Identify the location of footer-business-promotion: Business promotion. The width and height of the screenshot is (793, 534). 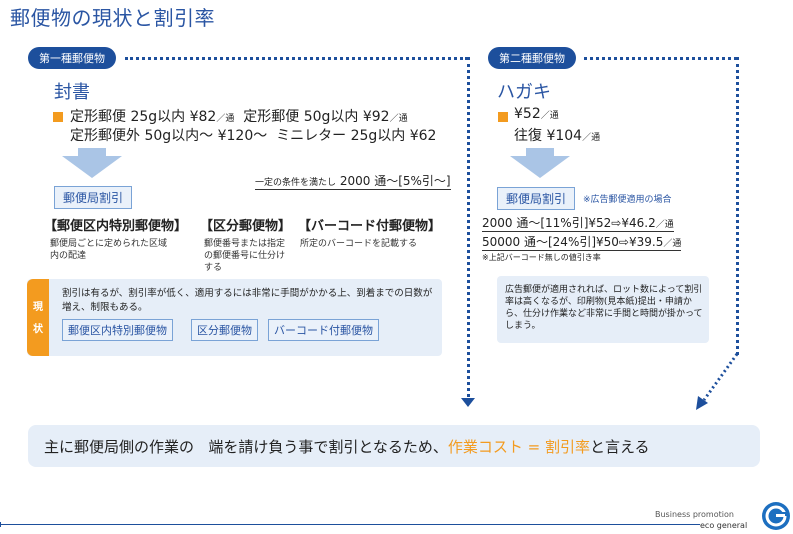
(694, 514).